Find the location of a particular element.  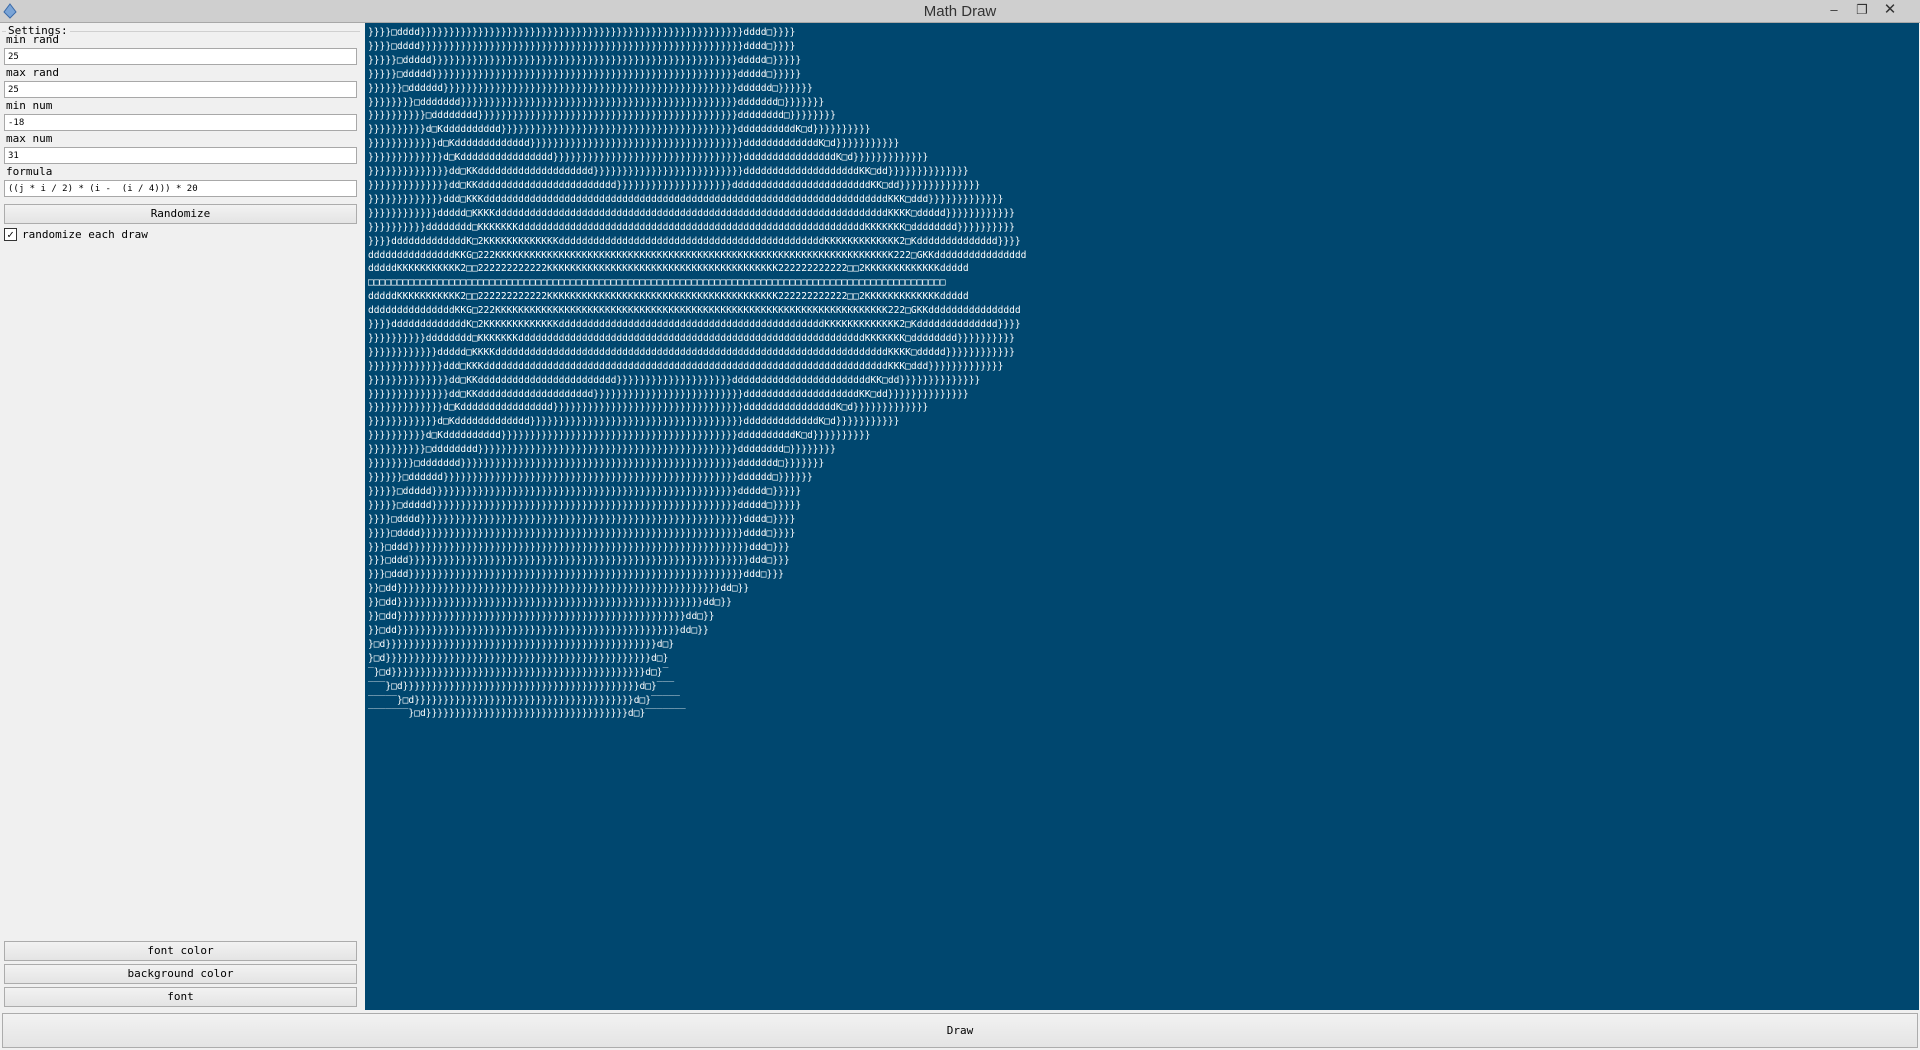

min-rand-label: min rand is located at coordinates (32, 39).